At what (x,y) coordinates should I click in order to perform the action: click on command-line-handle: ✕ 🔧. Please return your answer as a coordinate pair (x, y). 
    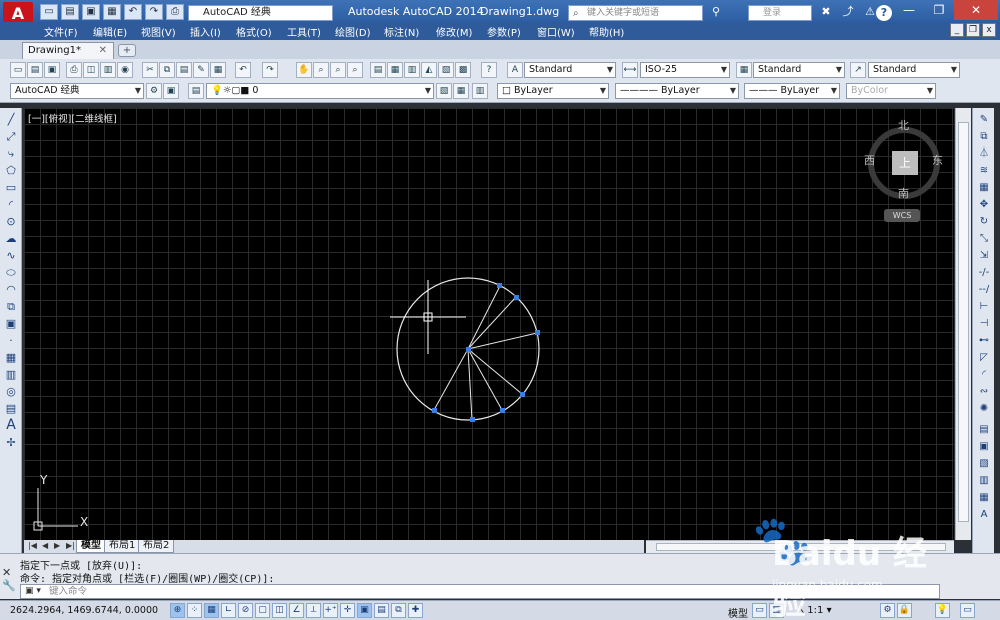
    Looking at the image, I should click on (9, 581).